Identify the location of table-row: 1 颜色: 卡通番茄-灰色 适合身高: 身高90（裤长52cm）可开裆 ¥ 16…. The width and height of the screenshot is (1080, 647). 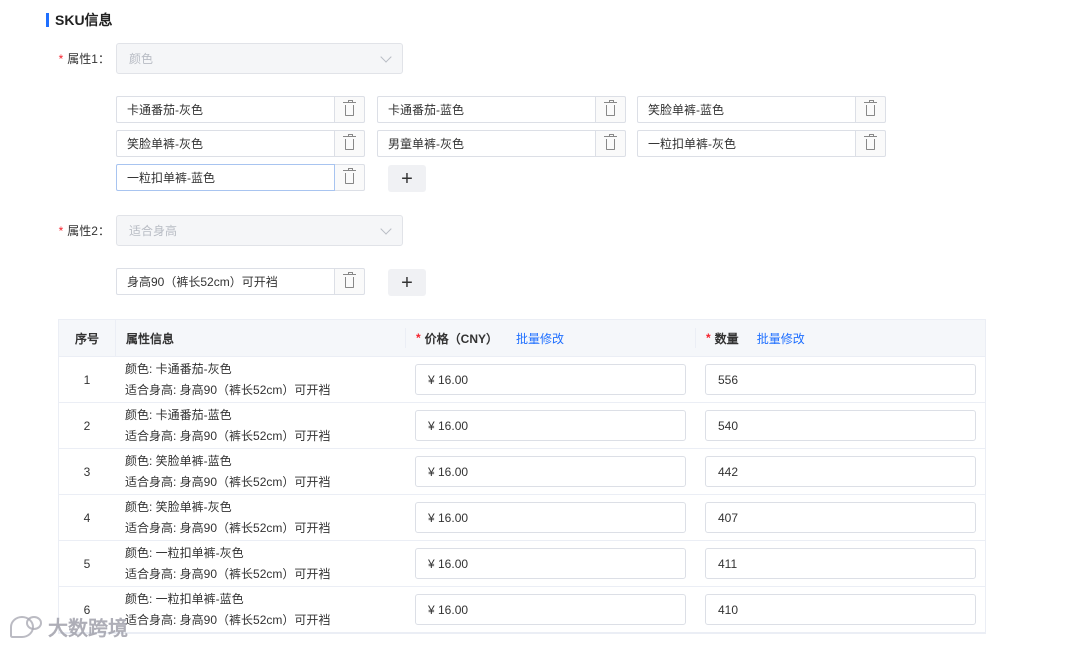
(522, 380).